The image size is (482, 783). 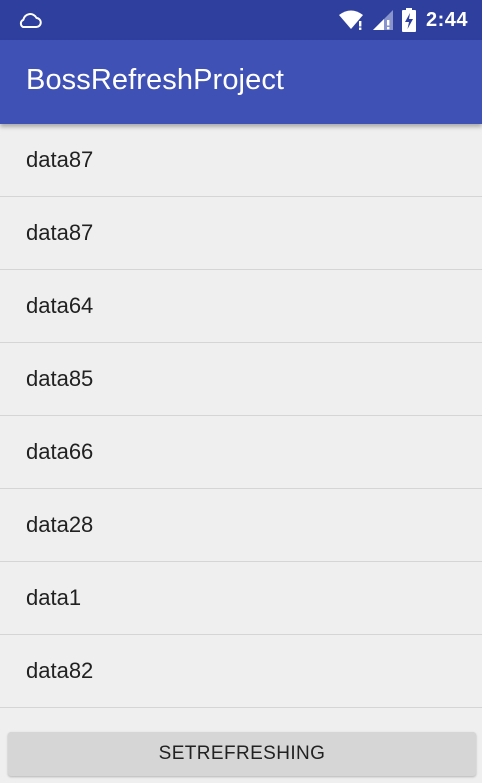 What do you see at coordinates (241, 379) in the screenshot?
I see `list-item: data85` at bounding box center [241, 379].